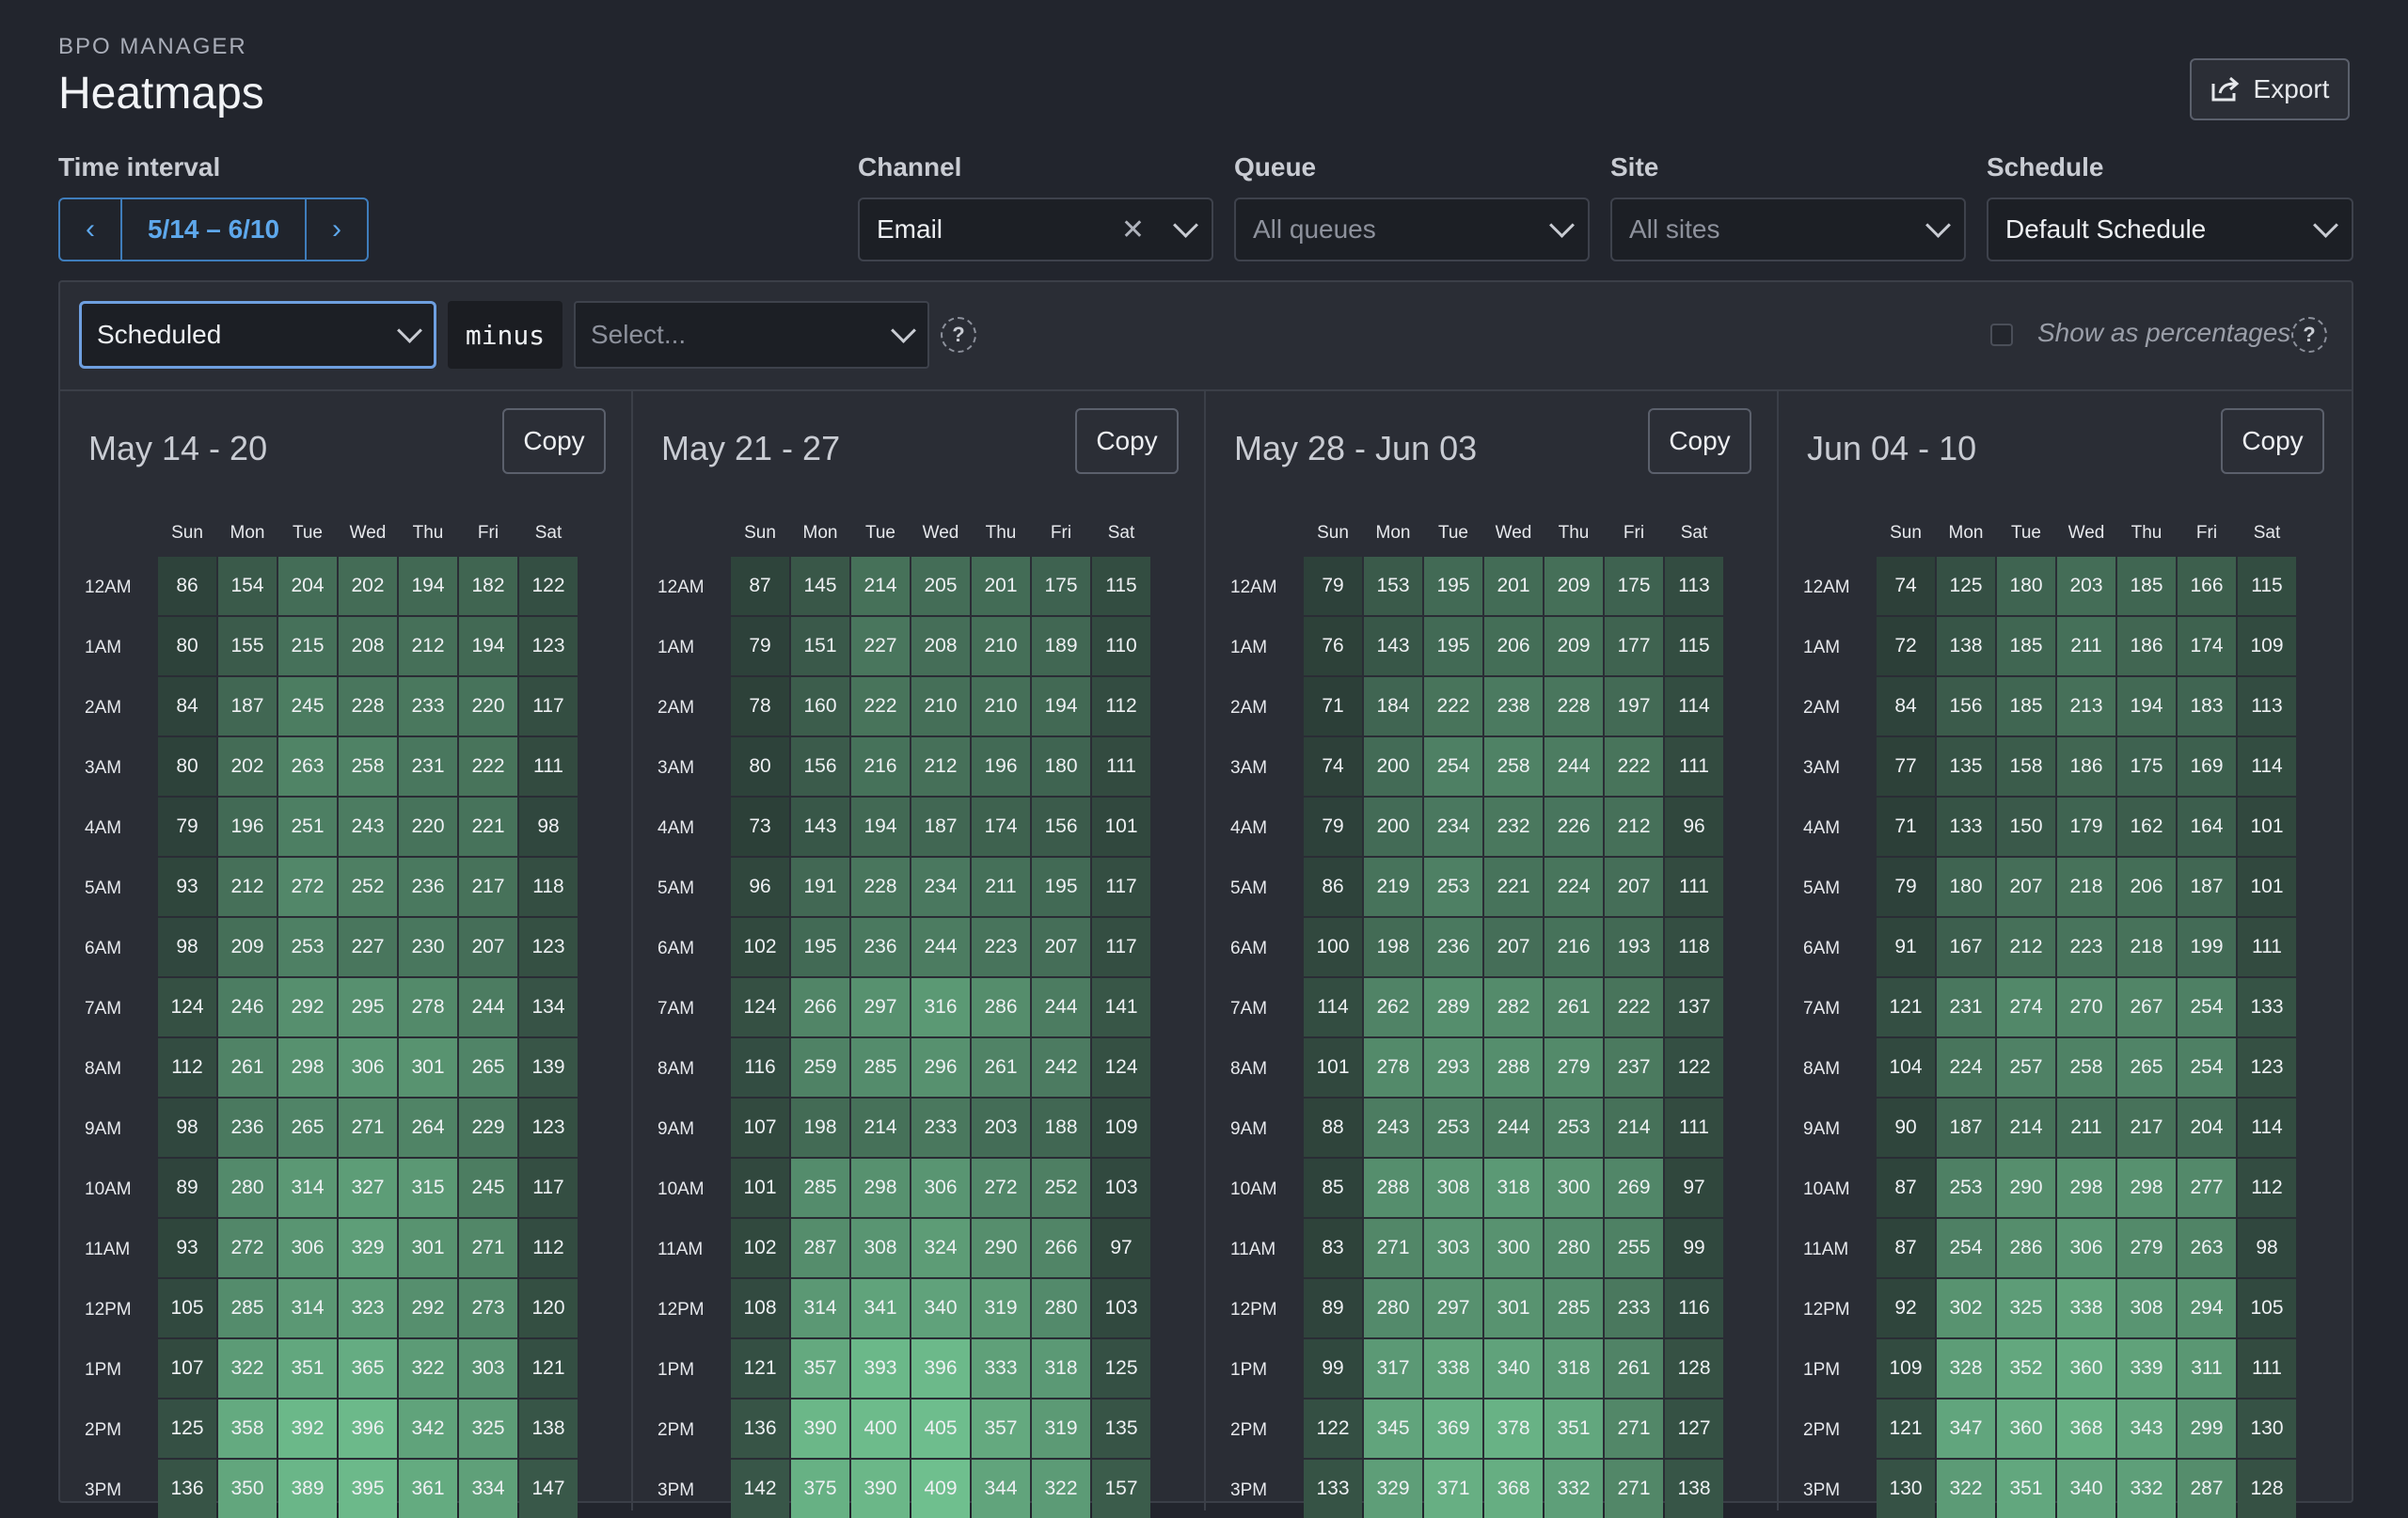 The width and height of the screenshot is (2408, 1518). What do you see at coordinates (1635, 167) in the screenshot?
I see `site-label: Site` at bounding box center [1635, 167].